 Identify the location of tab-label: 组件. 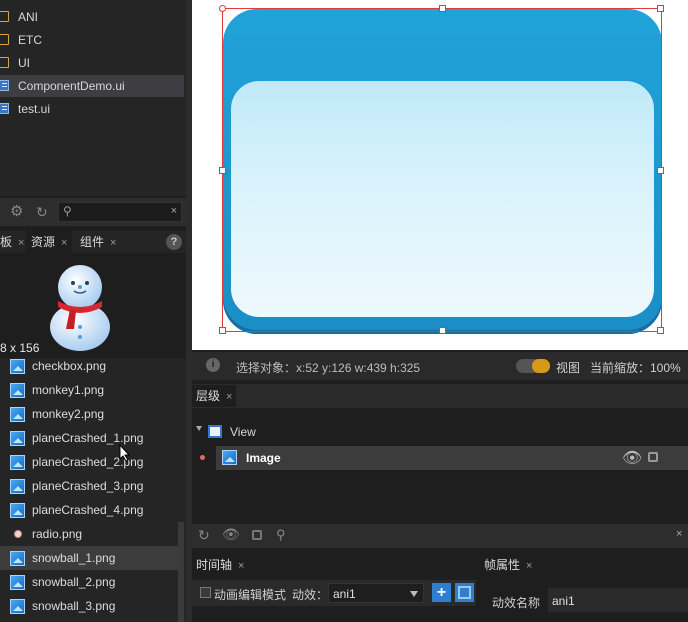
(92, 242).